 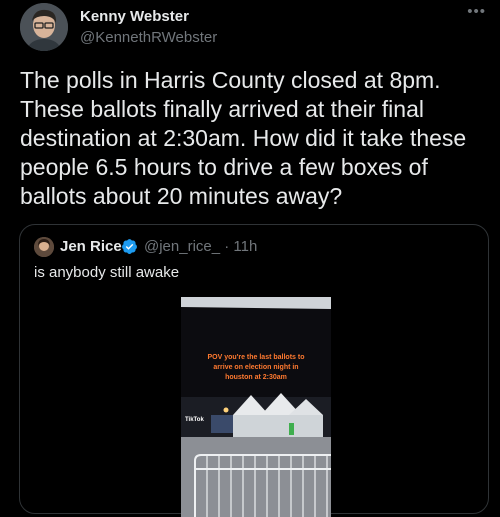 What do you see at coordinates (200, 246) in the screenshot?
I see `quoted-handle-time: @jen_rice_ · 11h` at bounding box center [200, 246].